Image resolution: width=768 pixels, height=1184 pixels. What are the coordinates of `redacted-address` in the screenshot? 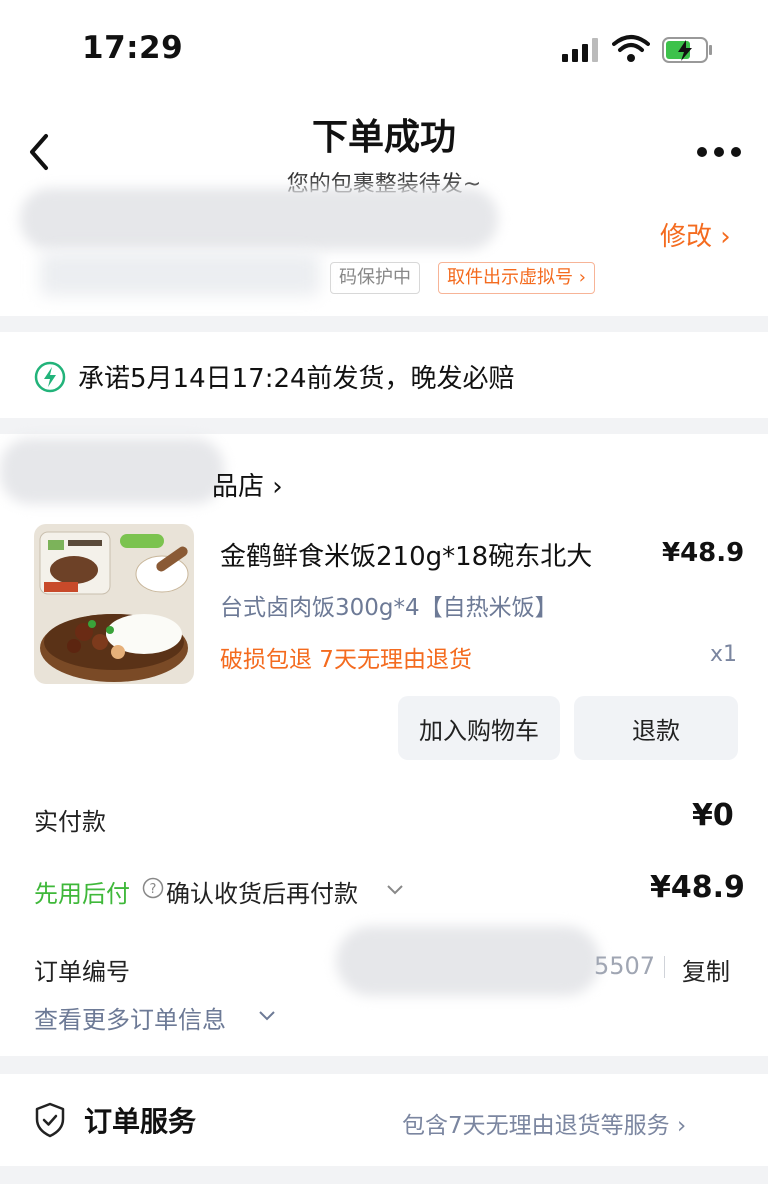 It's located at (259, 219).